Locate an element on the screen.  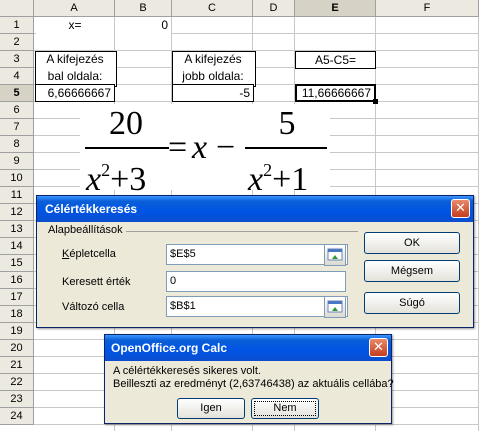
row-header-18: 18 is located at coordinates (17, 314).